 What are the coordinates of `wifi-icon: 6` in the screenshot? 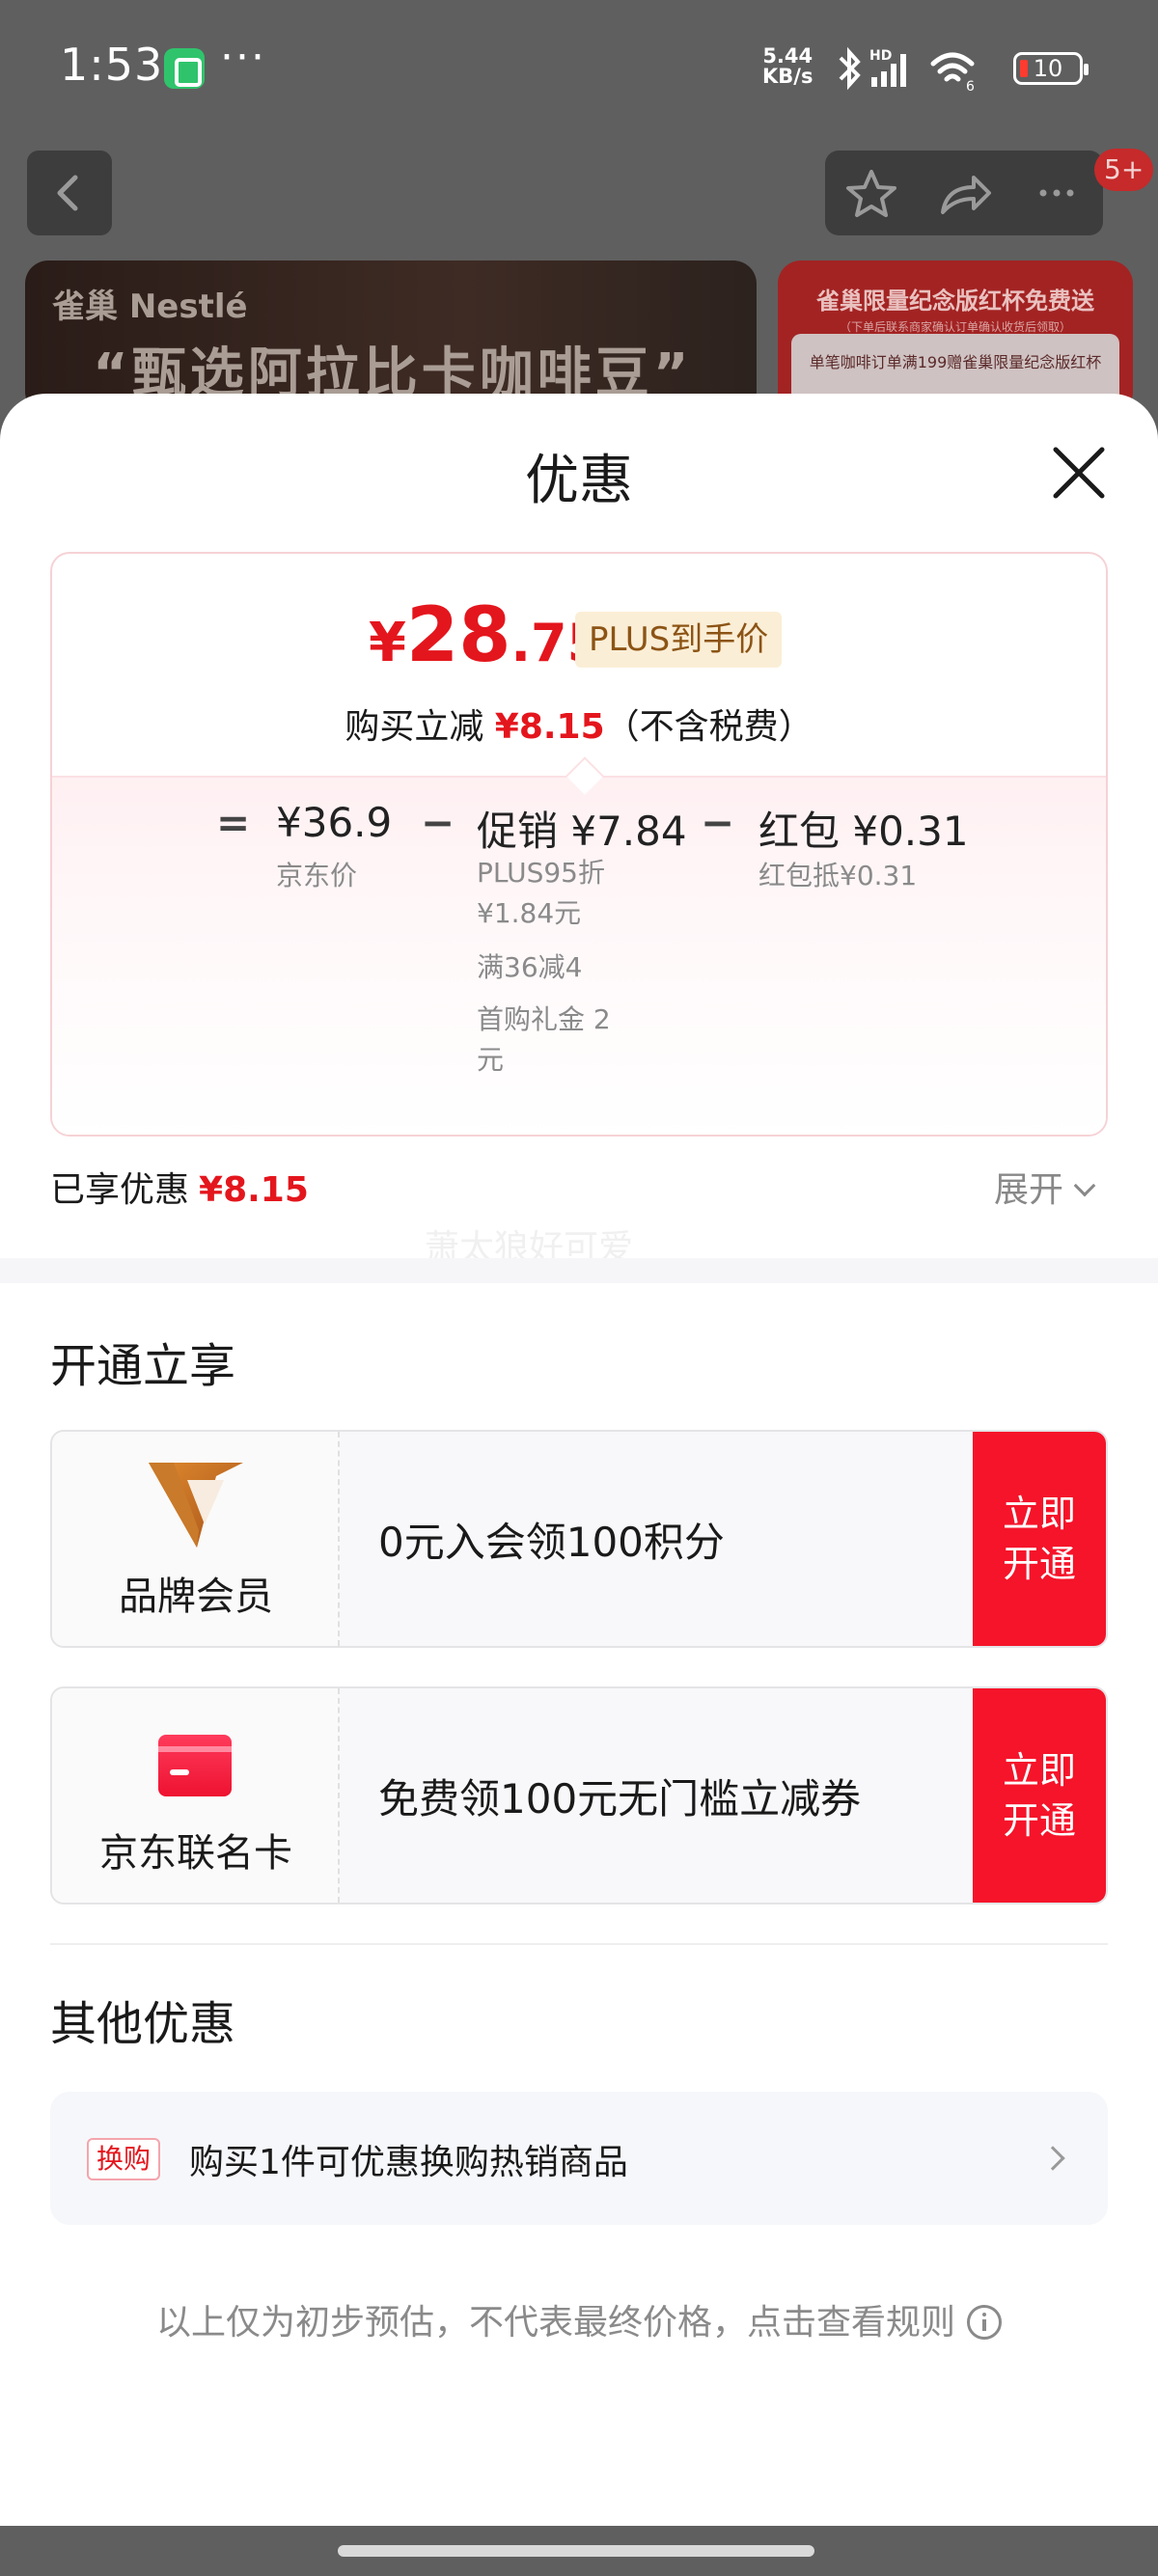 It's located at (952, 74).